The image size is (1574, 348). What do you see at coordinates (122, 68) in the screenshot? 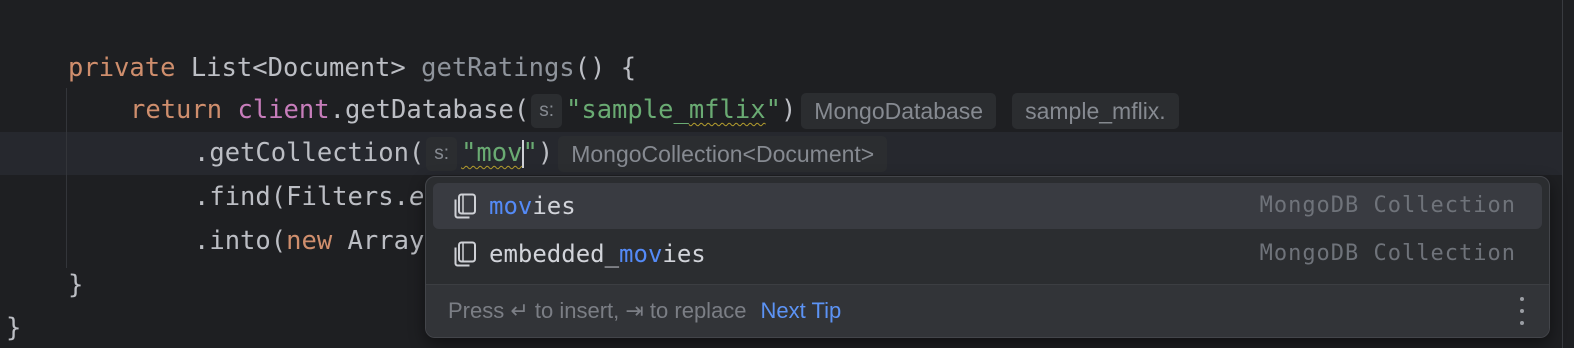
I see `keyword-private: private` at bounding box center [122, 68].